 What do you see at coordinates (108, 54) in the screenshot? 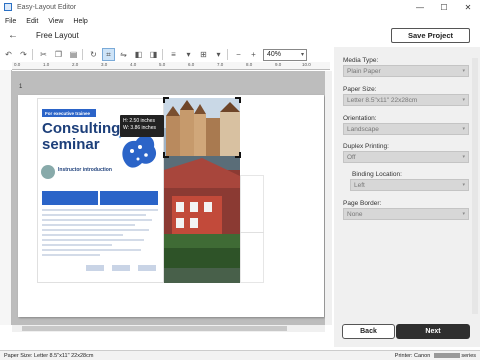
I see `crop-icon: ⌗` at bounding box center [108, 54].